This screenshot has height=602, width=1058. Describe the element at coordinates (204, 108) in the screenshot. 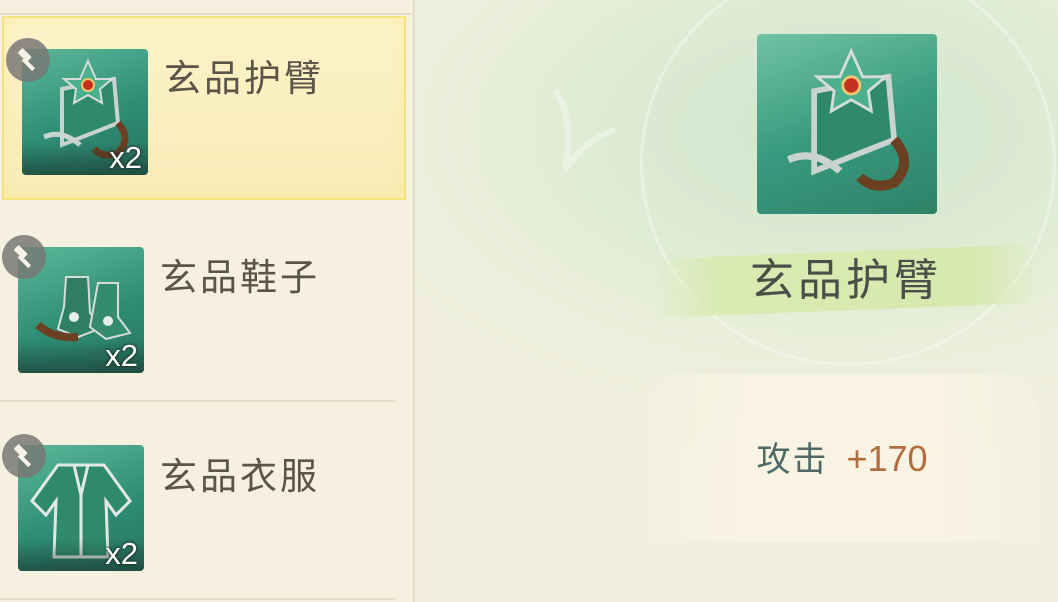

I see `list-item-bracer: x2 玄品护臂` at that location.